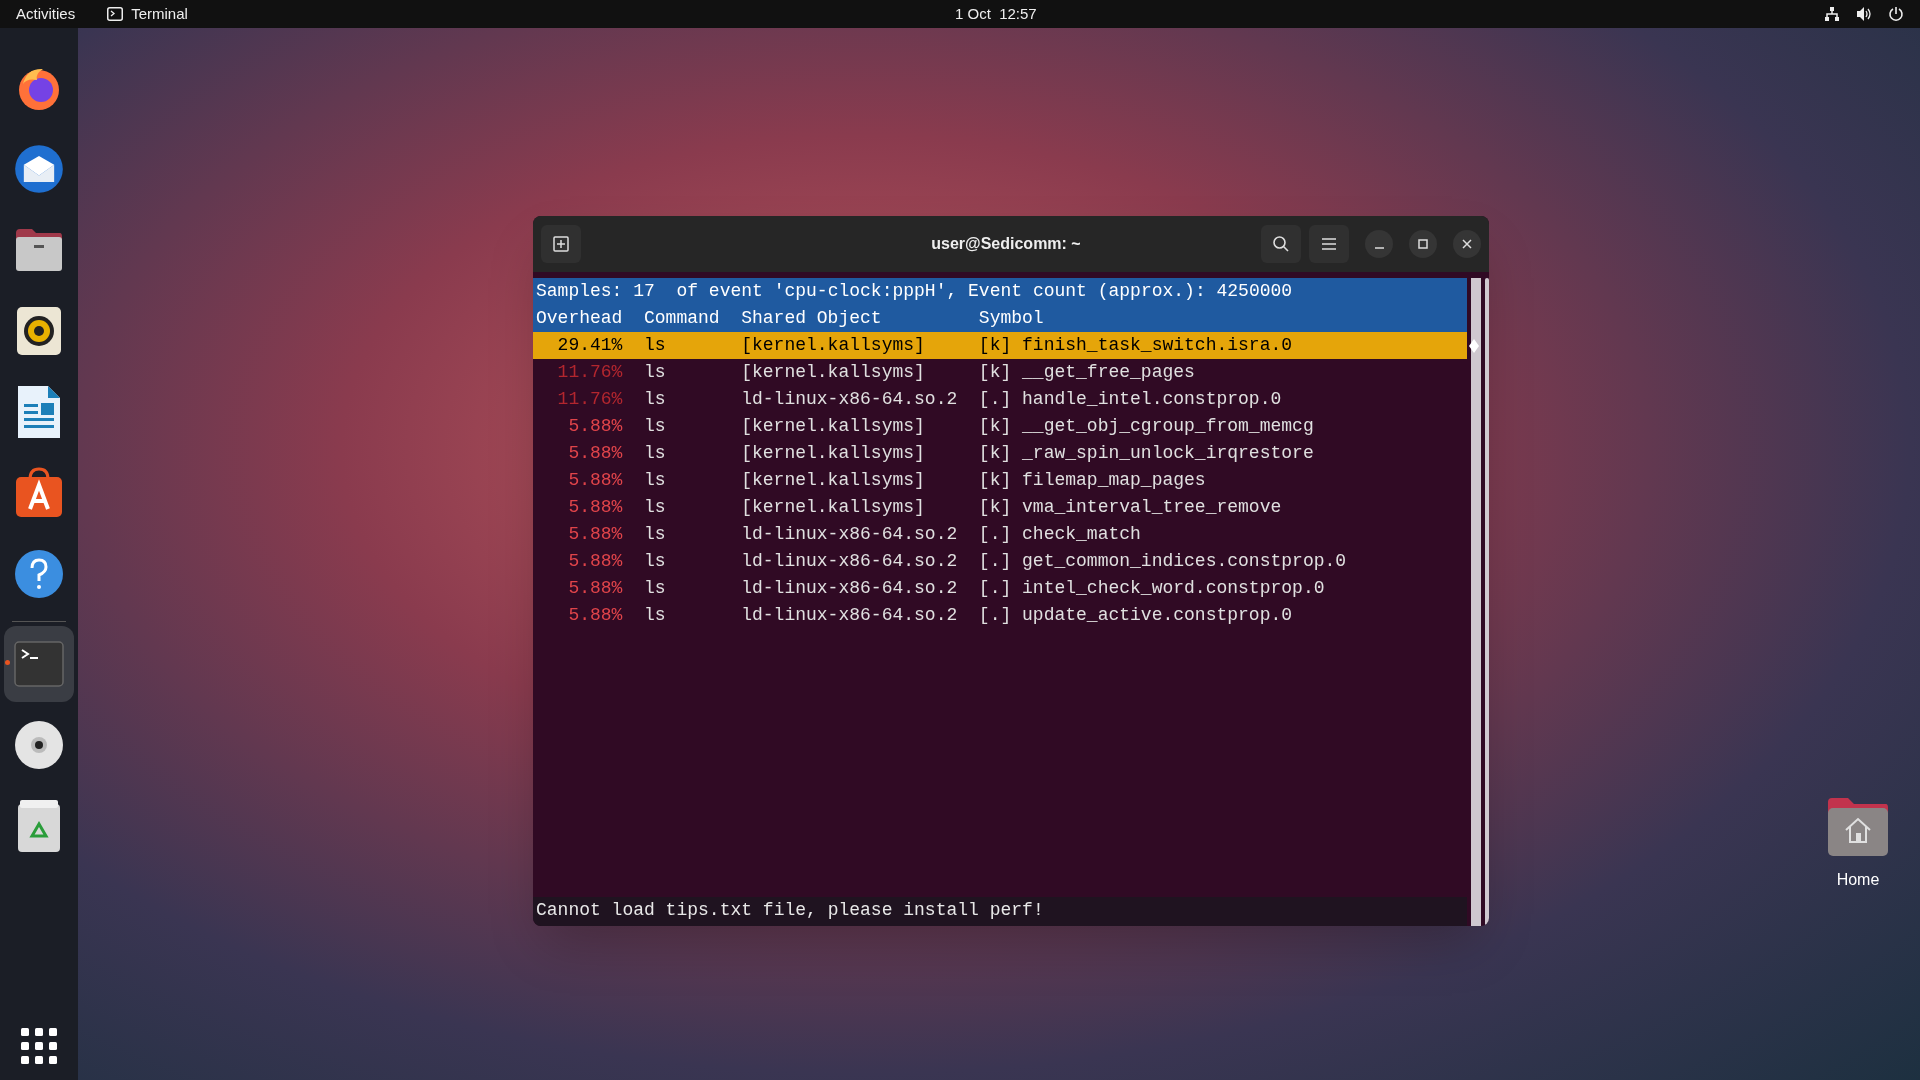  I want to click on symbol-cell-text: [k] __get_free_pages, so click(1086, 372).